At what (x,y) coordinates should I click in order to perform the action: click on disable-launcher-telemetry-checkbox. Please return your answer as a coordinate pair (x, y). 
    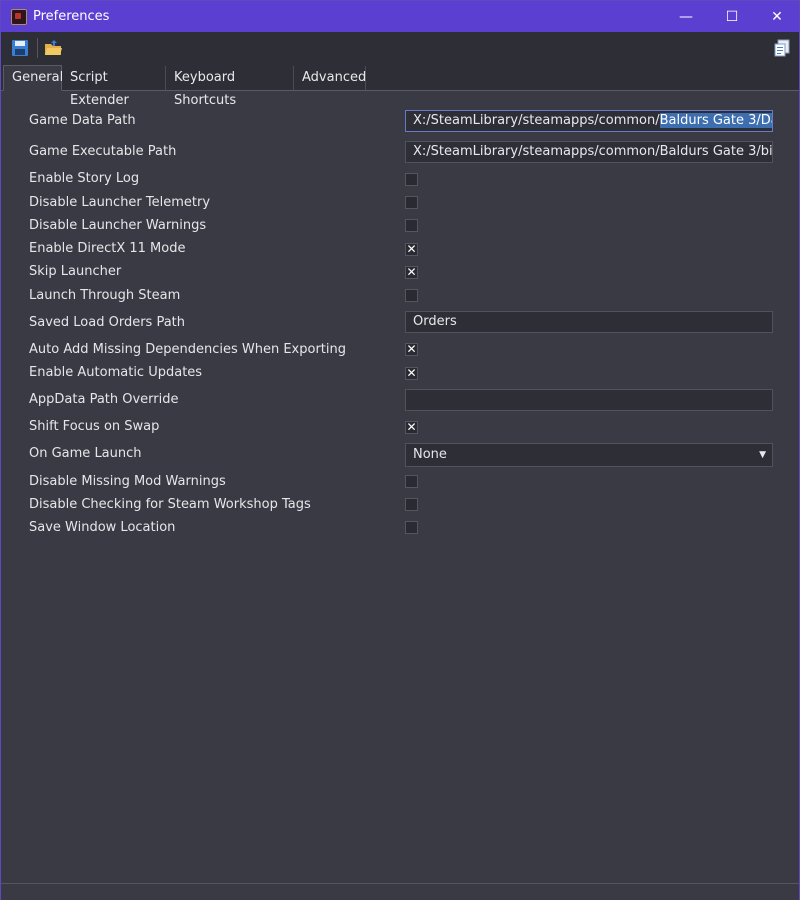
    Looking at the image, I should click on (411, 202).